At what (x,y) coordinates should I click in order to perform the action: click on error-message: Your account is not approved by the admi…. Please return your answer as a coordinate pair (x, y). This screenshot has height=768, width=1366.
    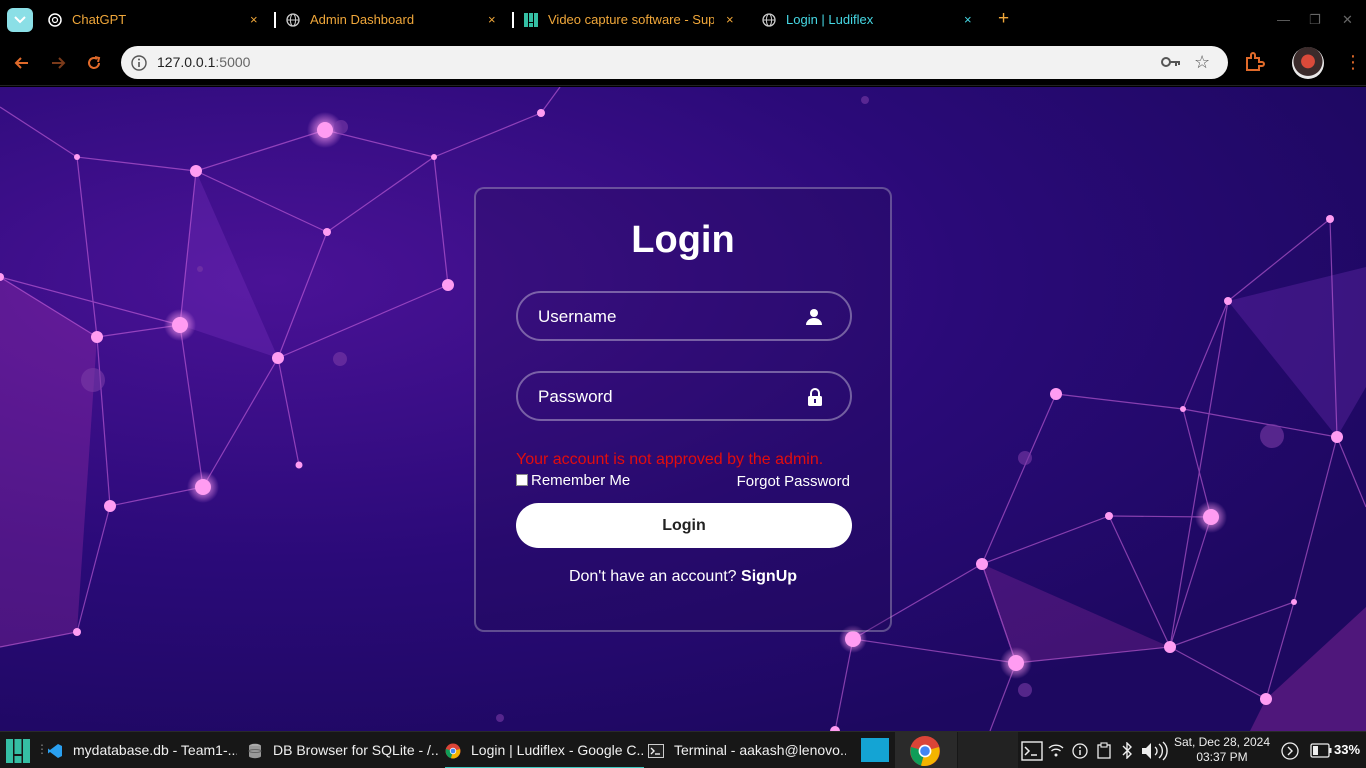
    Looking at the image, I should click on (670, 459).